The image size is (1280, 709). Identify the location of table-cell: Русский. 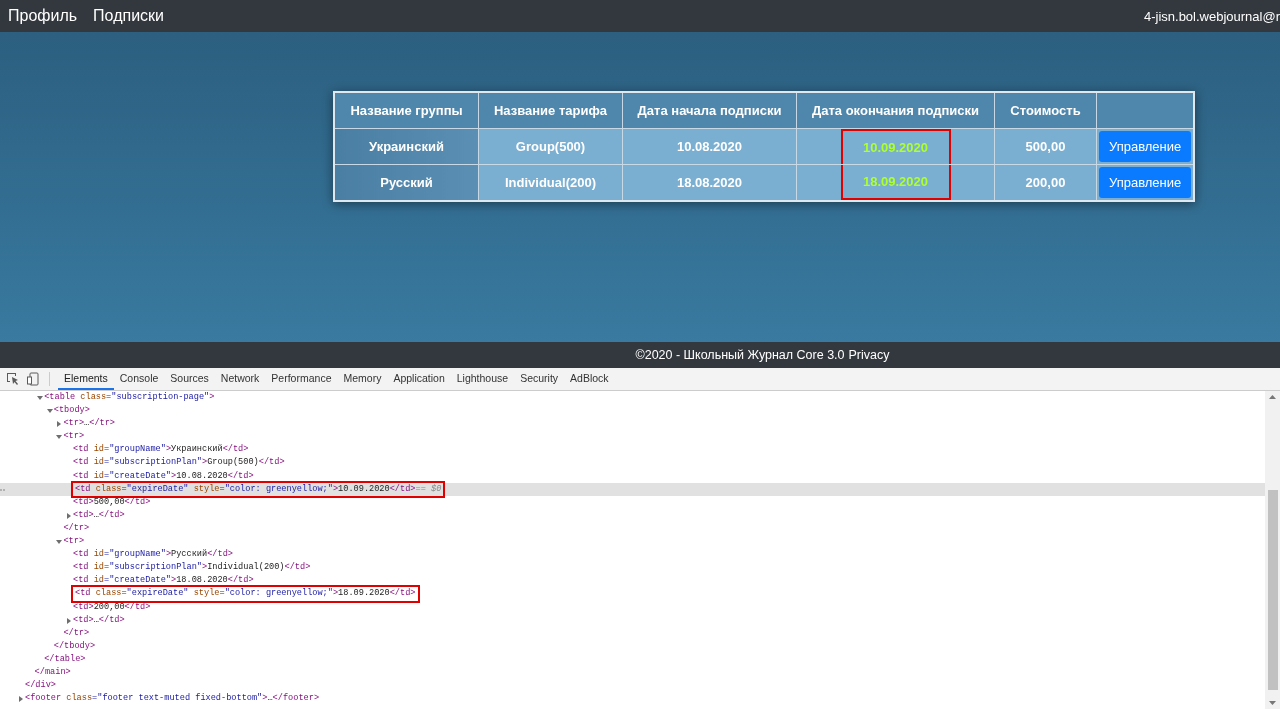
(406, 182).